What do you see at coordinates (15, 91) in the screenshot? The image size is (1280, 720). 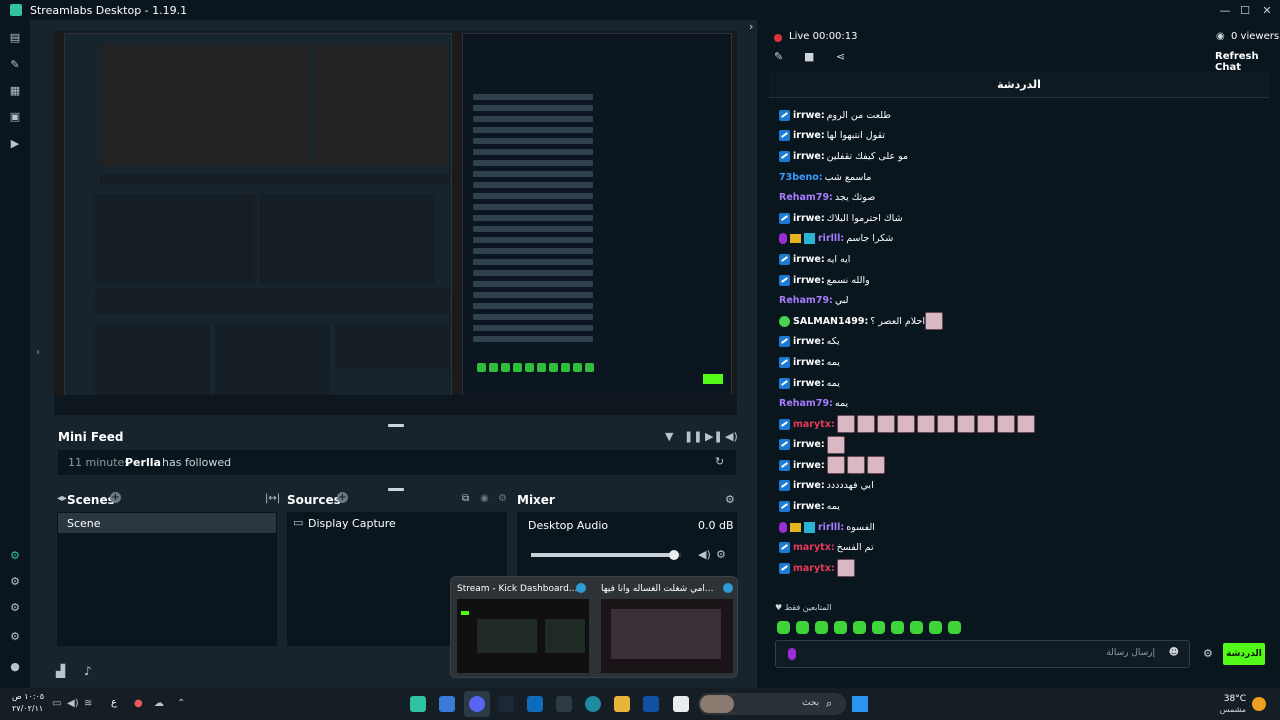 I see `store-icon: ▦` at bounding box center [15, 91].